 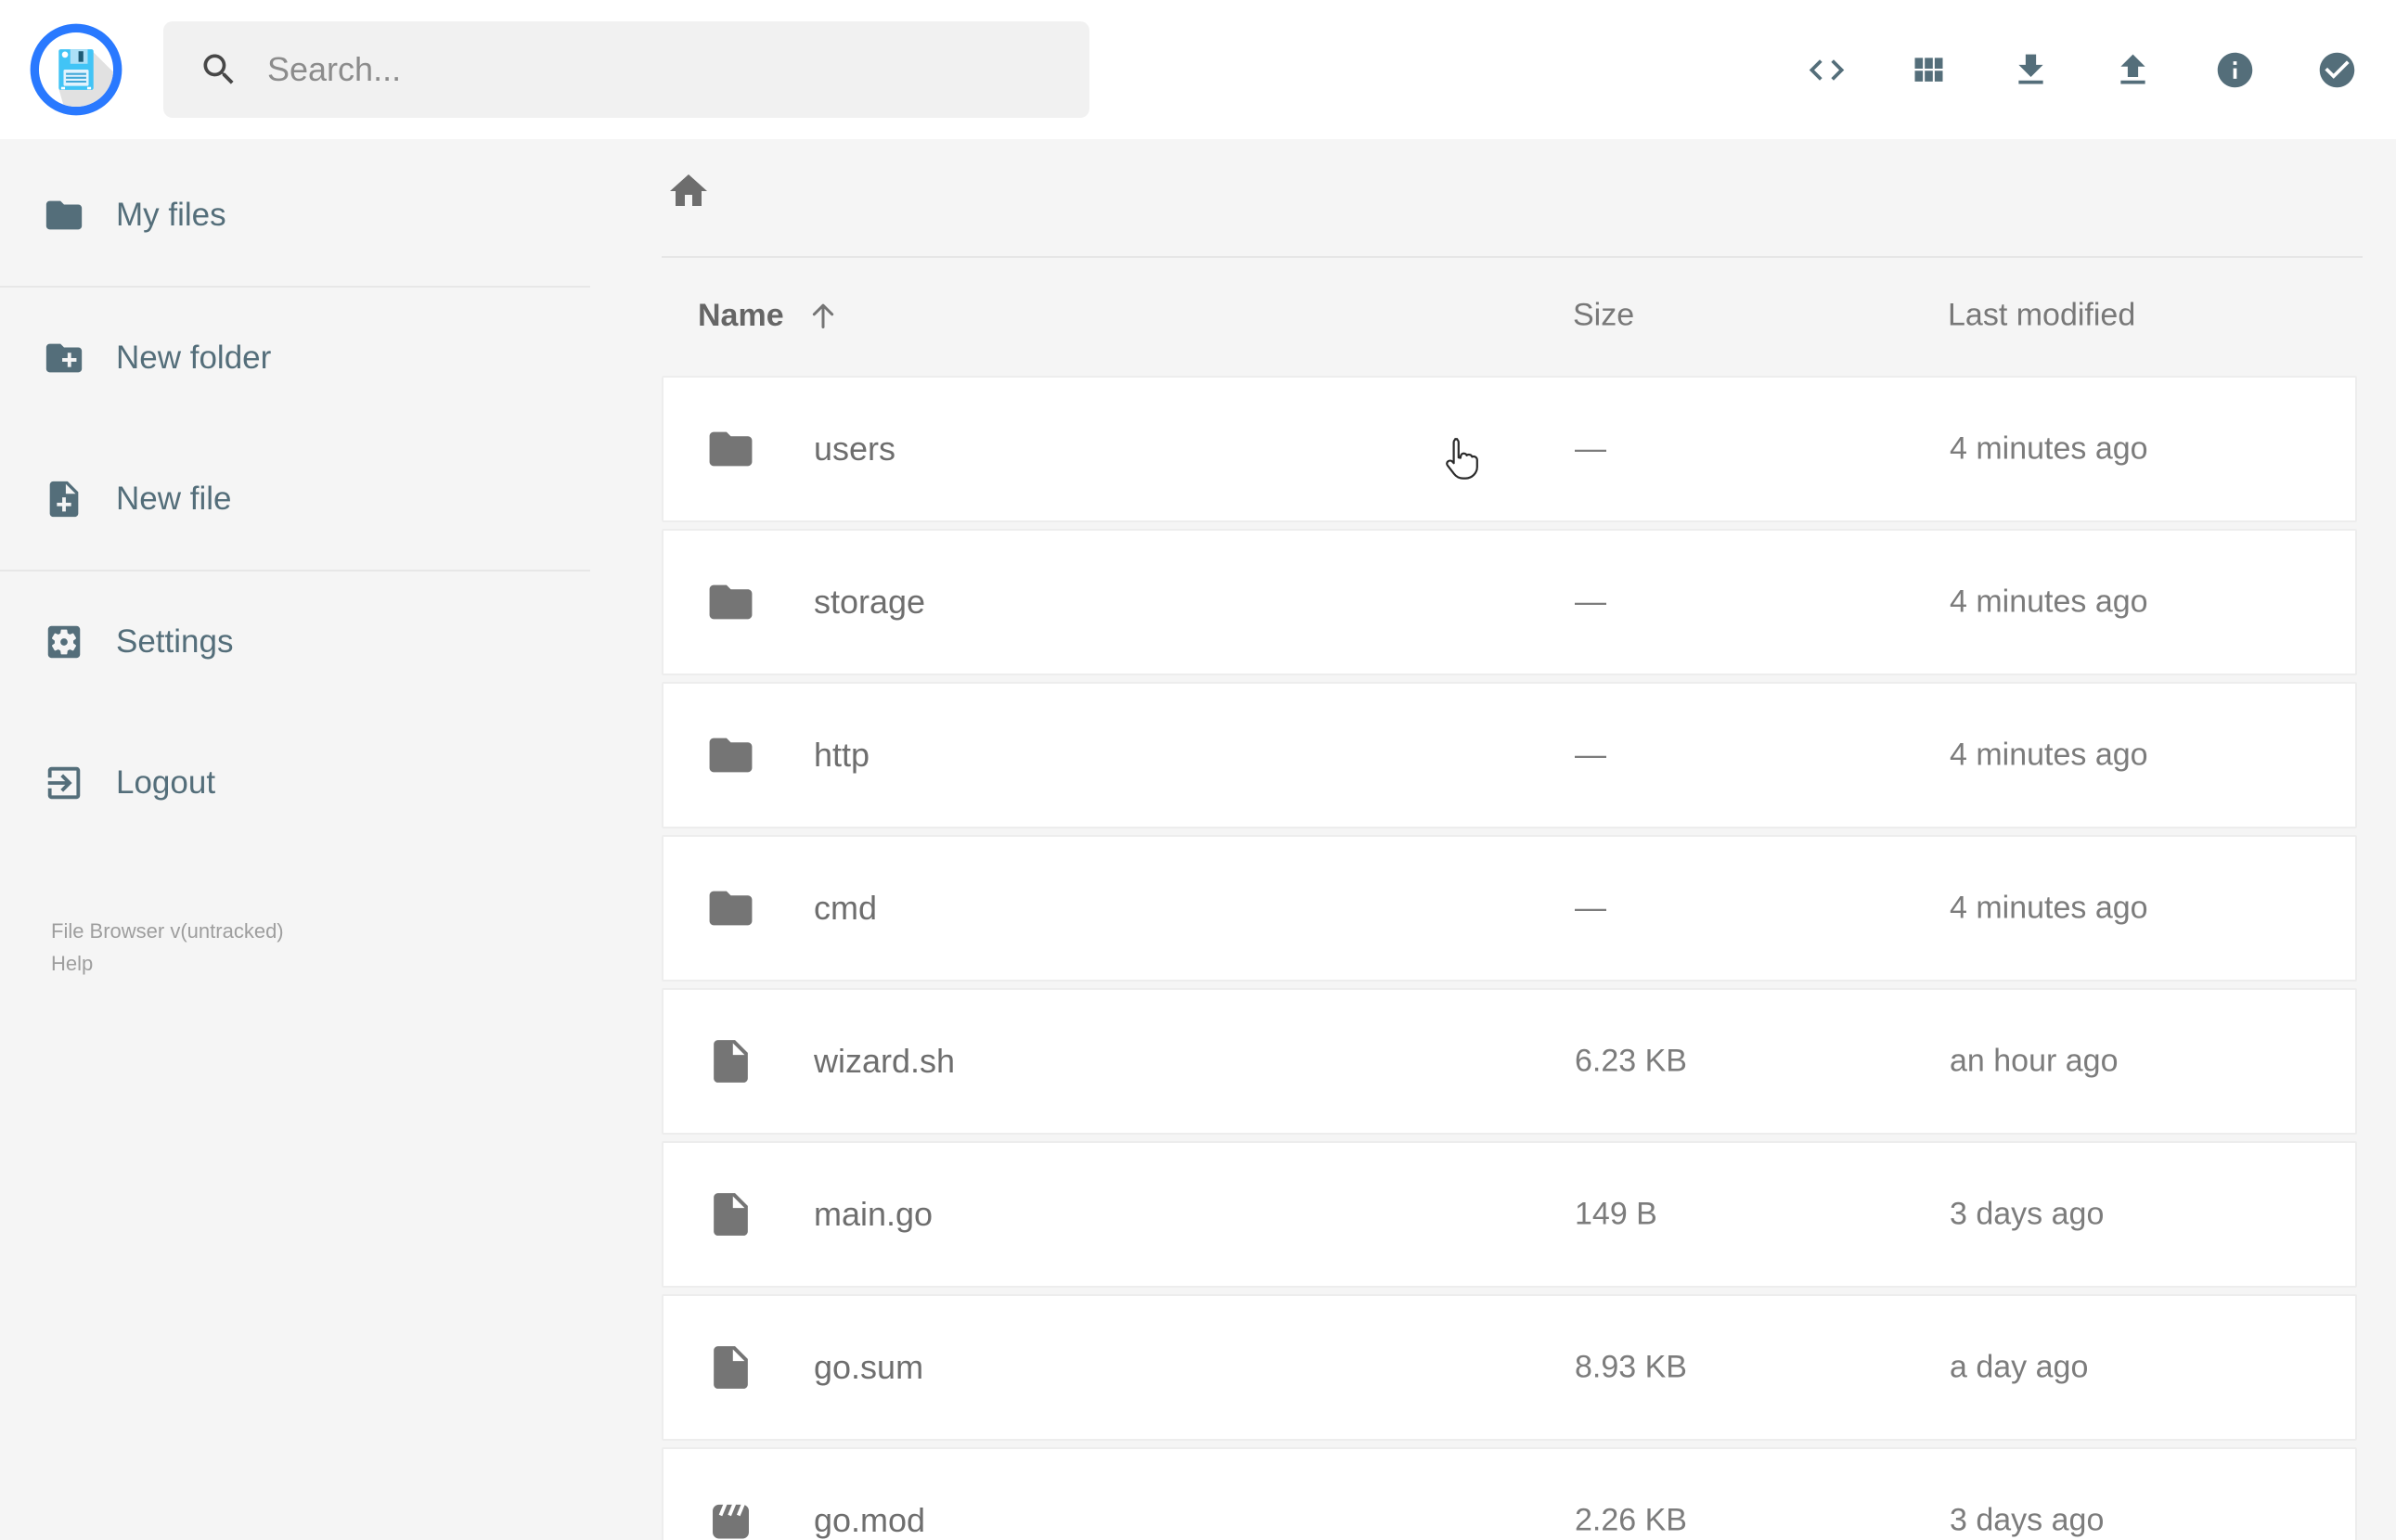 I want to click on sort-ascending-icon, so click(x=823, y=315).